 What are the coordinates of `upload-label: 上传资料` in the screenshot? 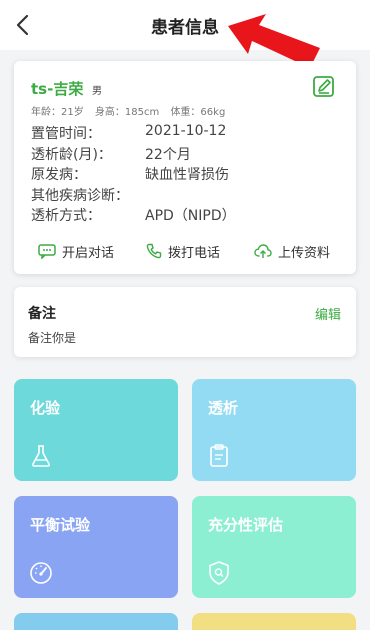 It's located at (304, 253).